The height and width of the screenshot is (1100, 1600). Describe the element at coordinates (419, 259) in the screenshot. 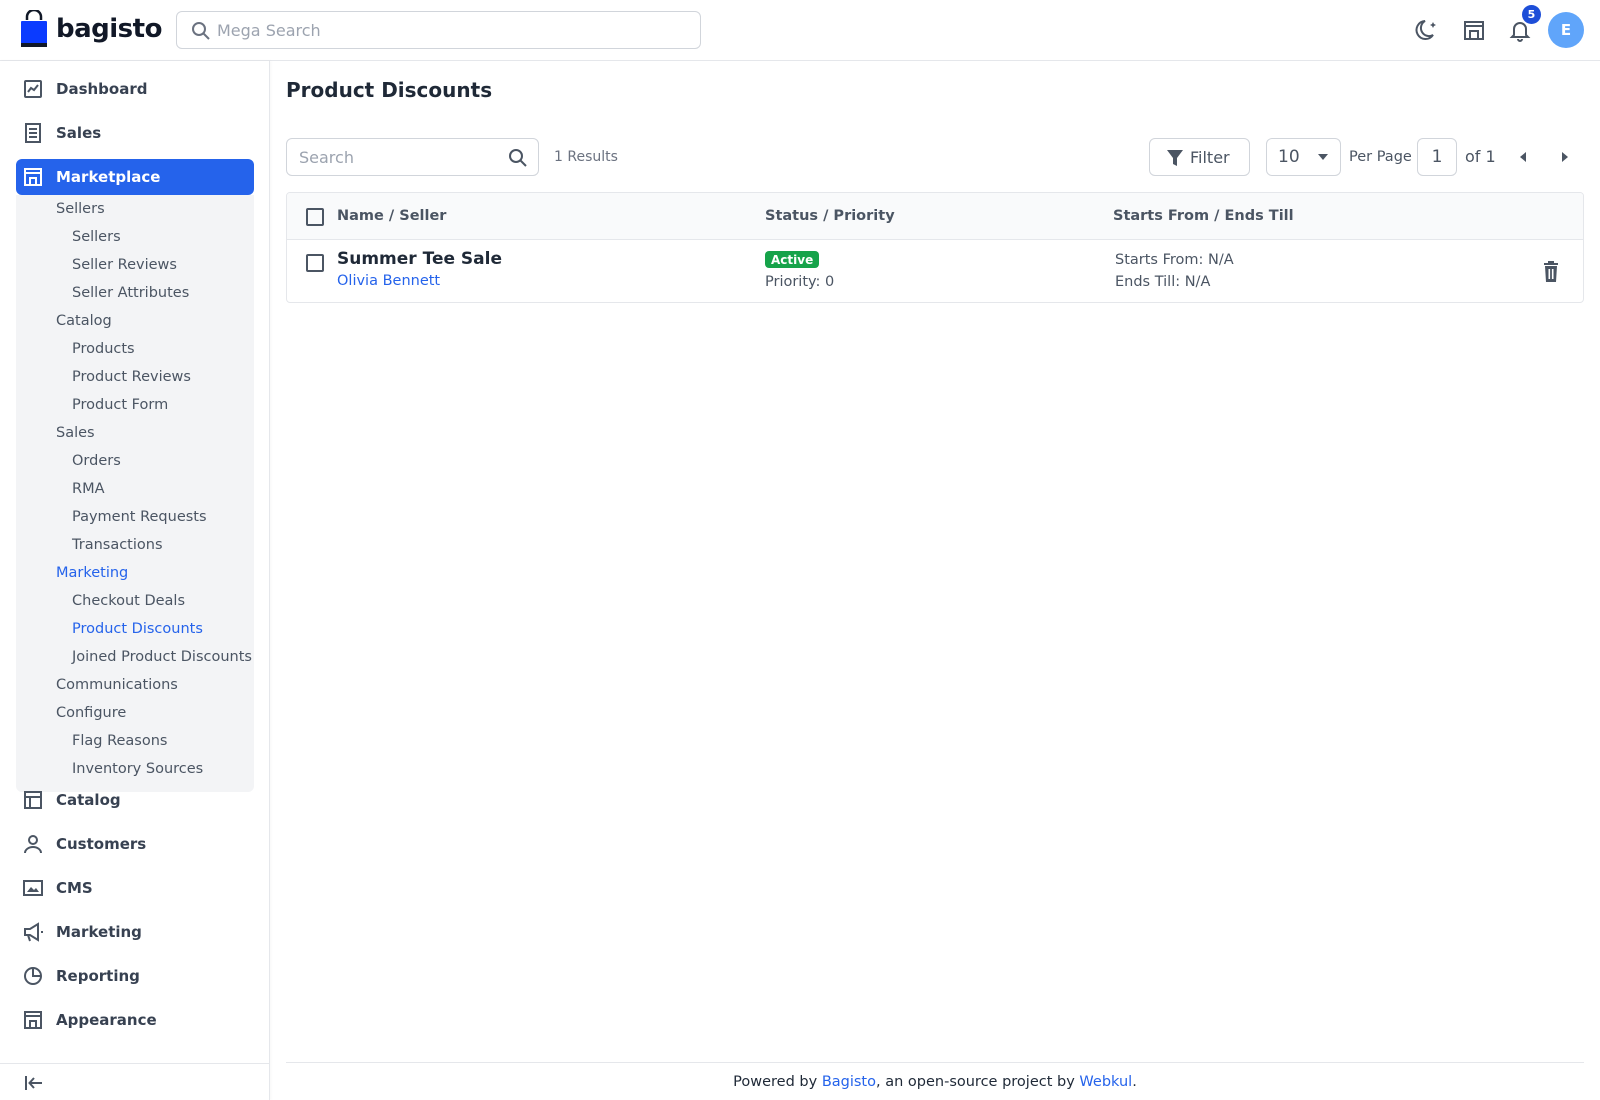

I see `discount-name: Summer Tee Sale` at that location.